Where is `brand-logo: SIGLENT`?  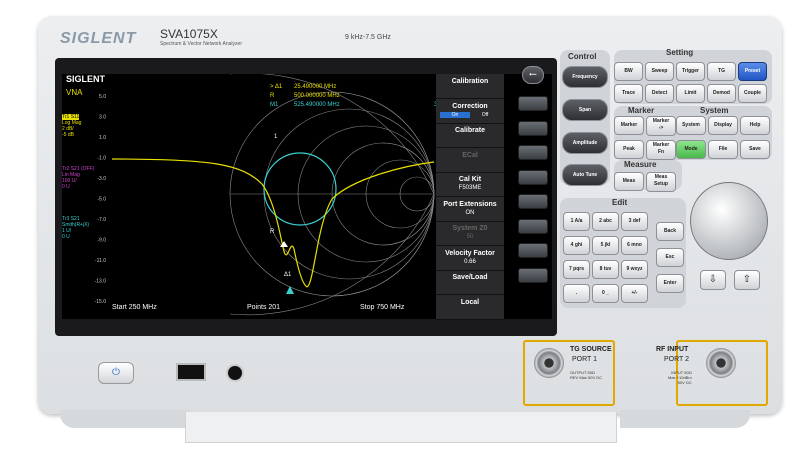 brand-logo: SIGLENT is located at coordinates (98, 38).